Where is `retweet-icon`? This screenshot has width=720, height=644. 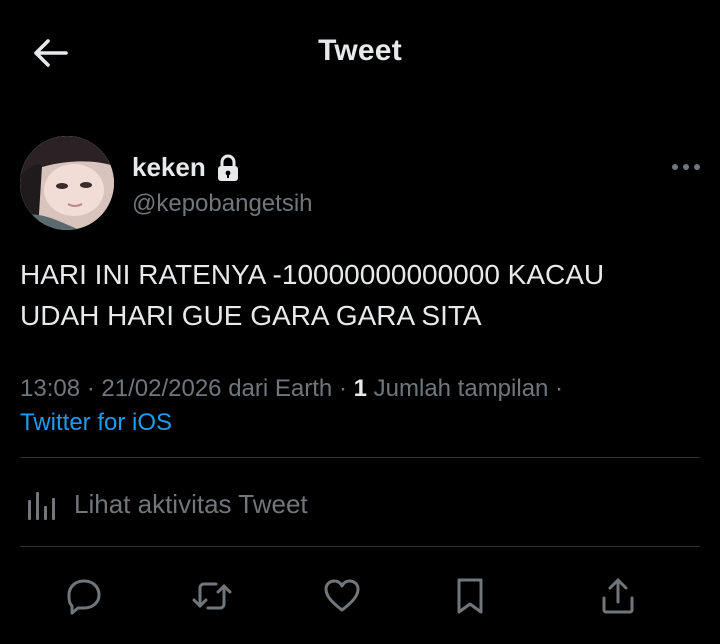 retweet-icon is located at coordinates (212, 596).